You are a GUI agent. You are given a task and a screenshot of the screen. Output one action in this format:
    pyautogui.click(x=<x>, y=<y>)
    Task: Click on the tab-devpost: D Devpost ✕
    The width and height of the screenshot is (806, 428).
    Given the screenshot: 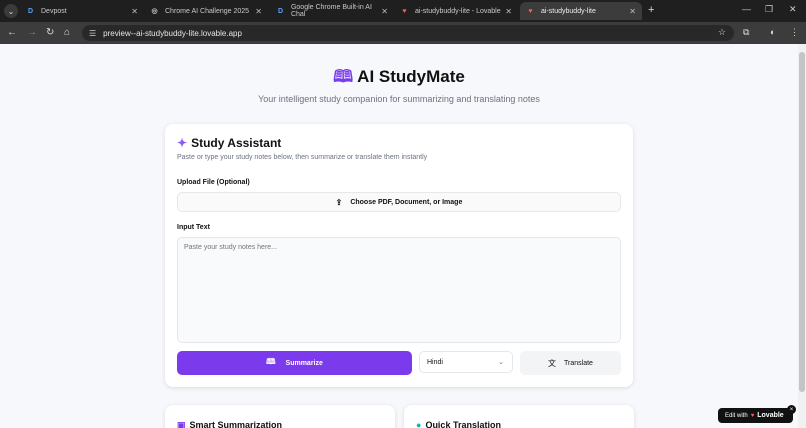 What is the action you would take?
    pyautogui.click(x=82, y=11)
    